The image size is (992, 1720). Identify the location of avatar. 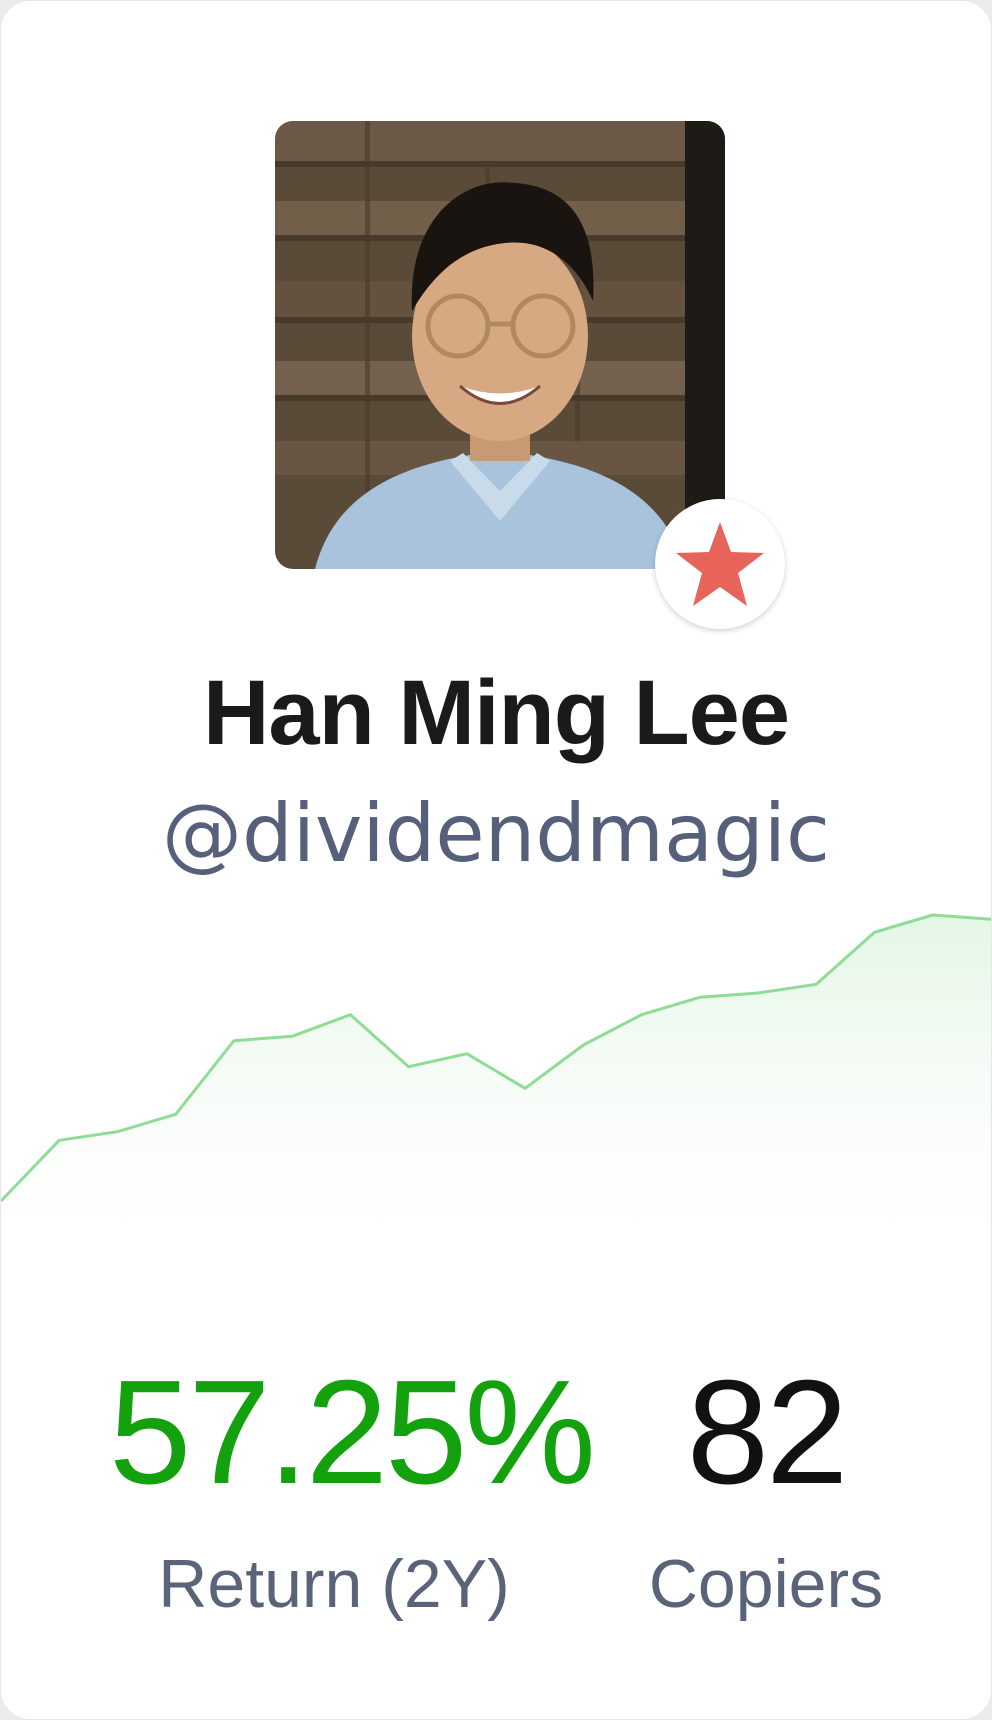
(500, 345).